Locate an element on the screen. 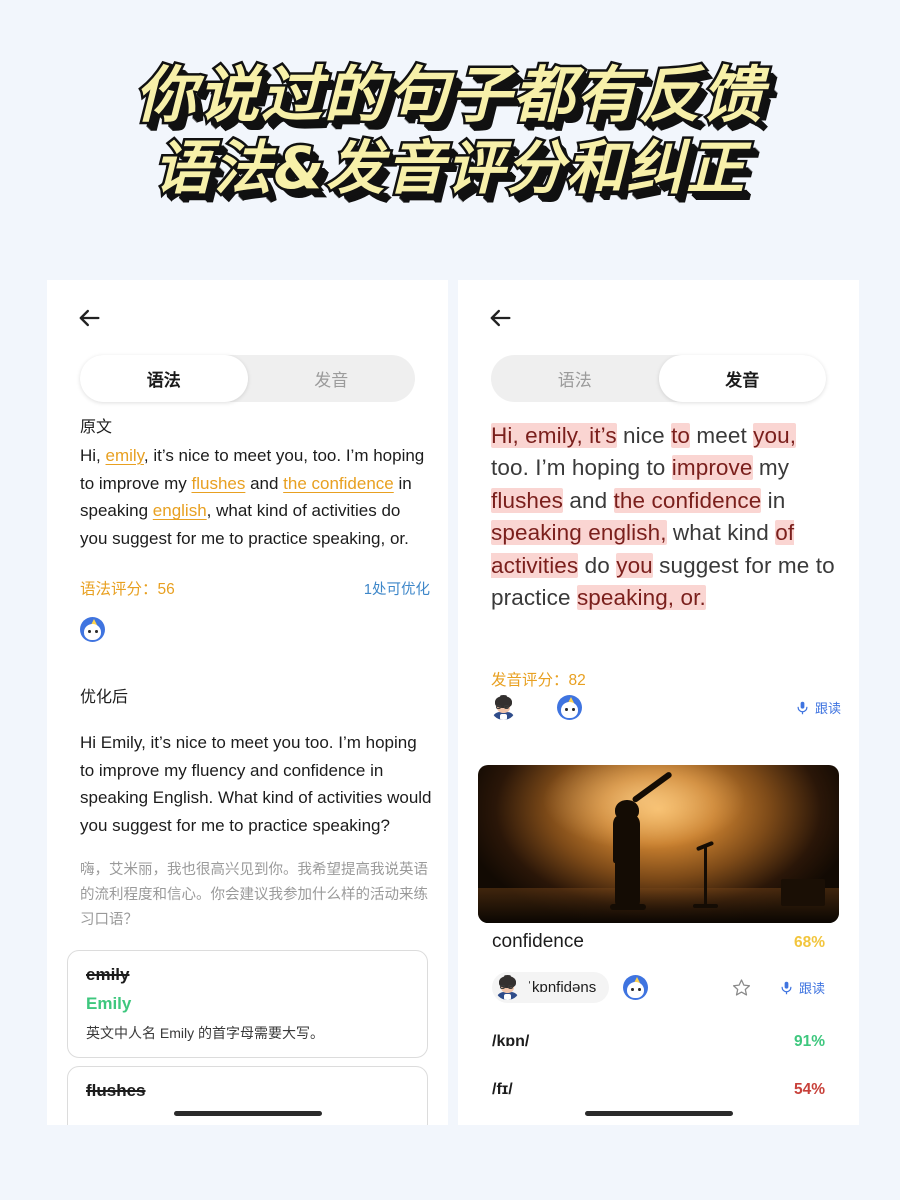 This screenshot has width=900, height=1200. text-plain: meet is located at coordinates (722, 435).